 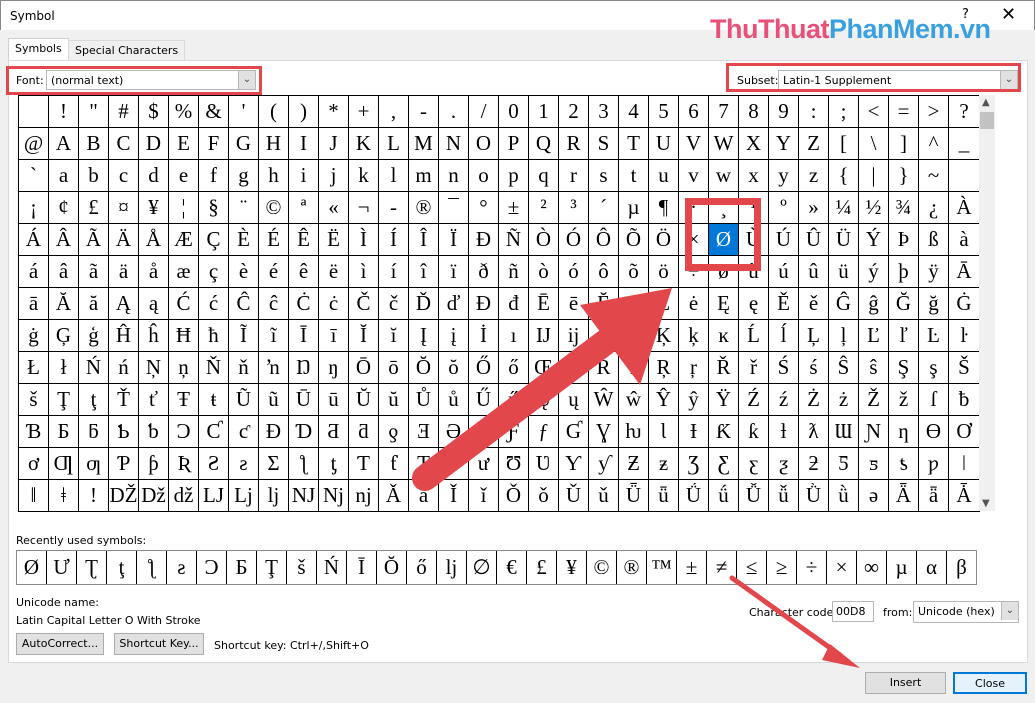 What do you see at coordinates (424, 336) in the screenshot?
I see `symbol-cell: Į` at bounding box center [424, 336].